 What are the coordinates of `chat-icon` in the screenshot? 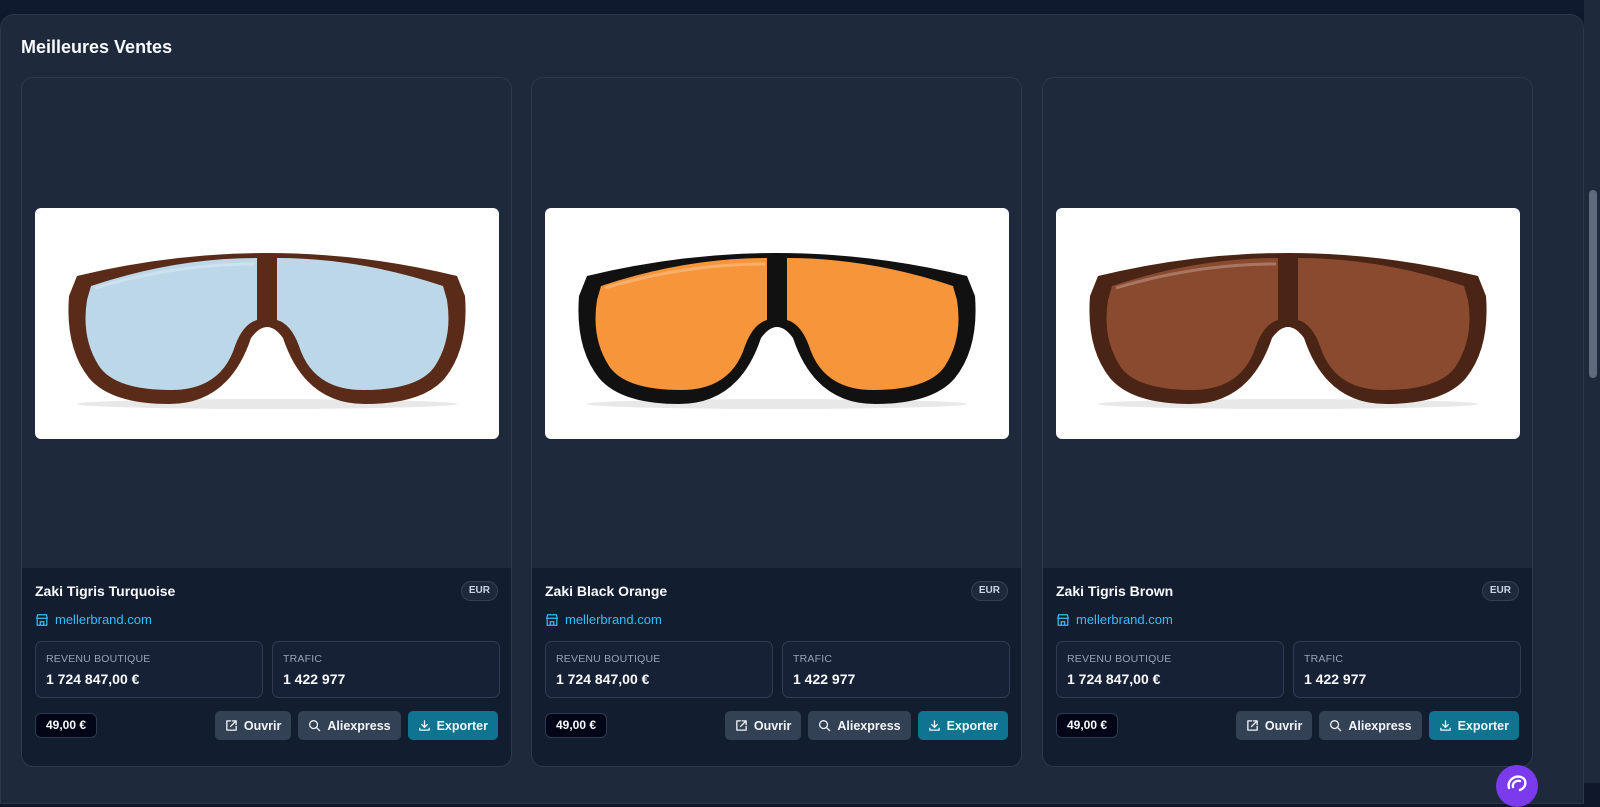 It's located at (1517, 783).